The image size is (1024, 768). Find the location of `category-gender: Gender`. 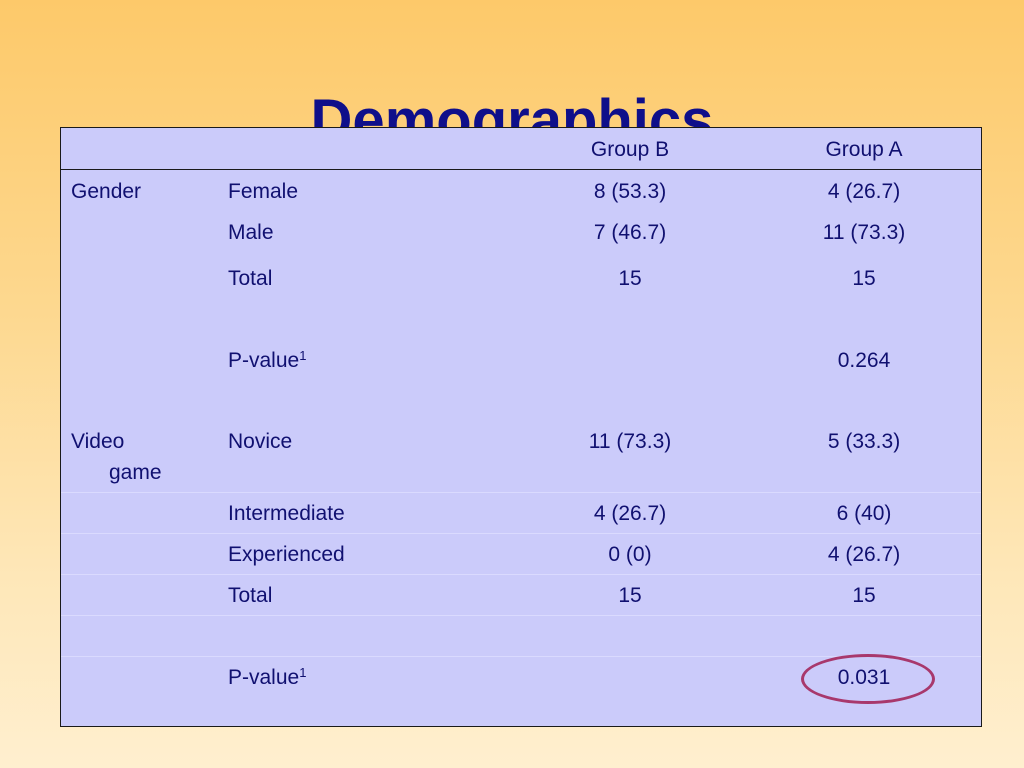

category-gender: Gender is located at coordinates (106, 191).